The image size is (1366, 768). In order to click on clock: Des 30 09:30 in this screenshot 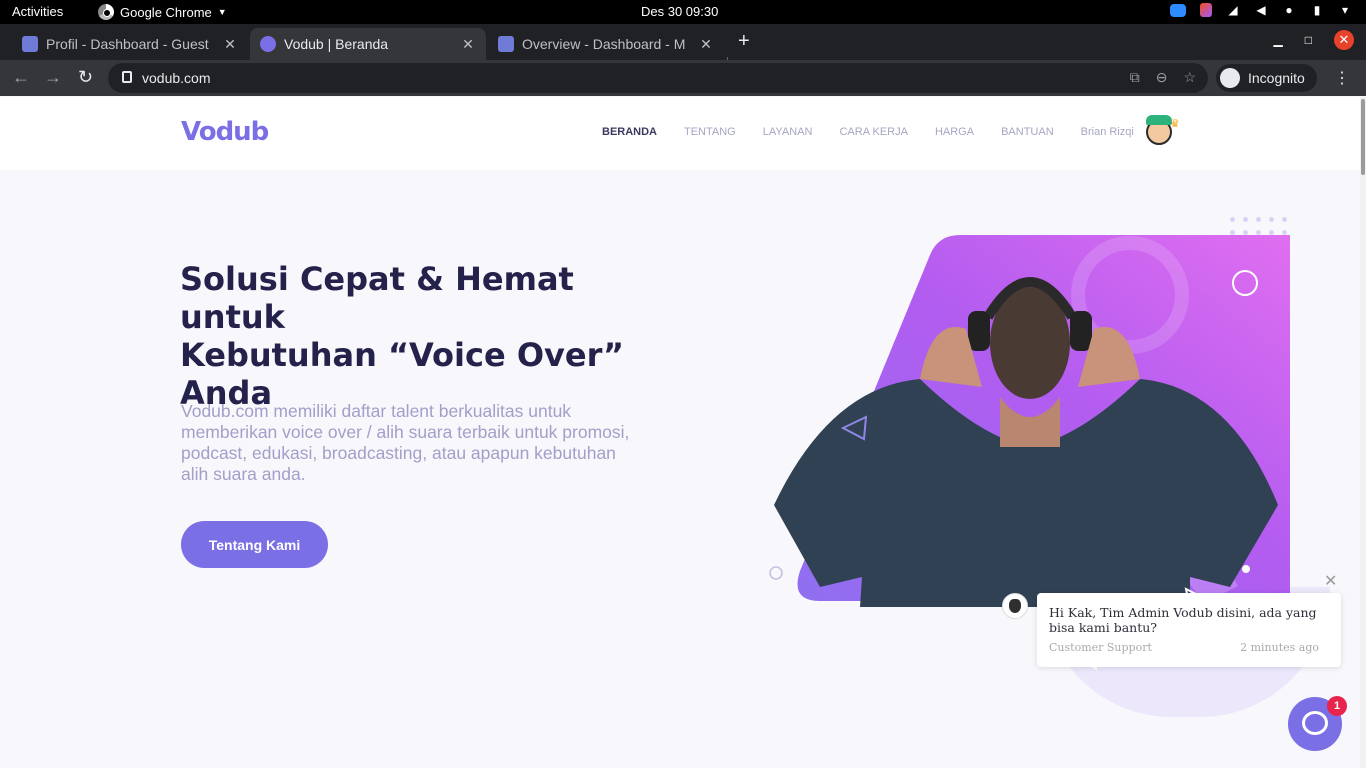, I will do `click(679, 11)`.